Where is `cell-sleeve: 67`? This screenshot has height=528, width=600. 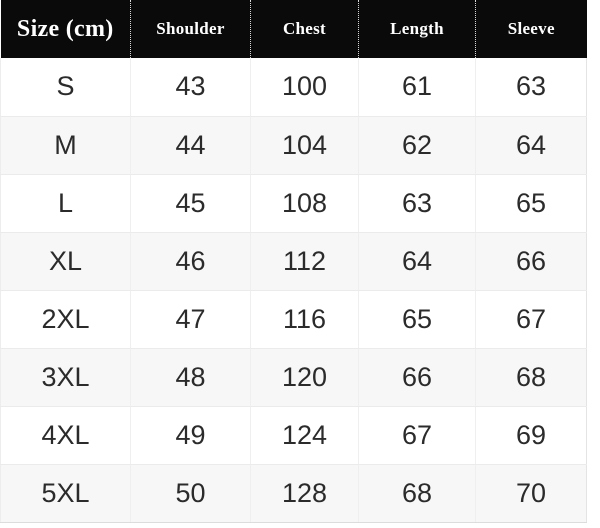 cell-sleeve: 67 is located at coordinates (531, 319).